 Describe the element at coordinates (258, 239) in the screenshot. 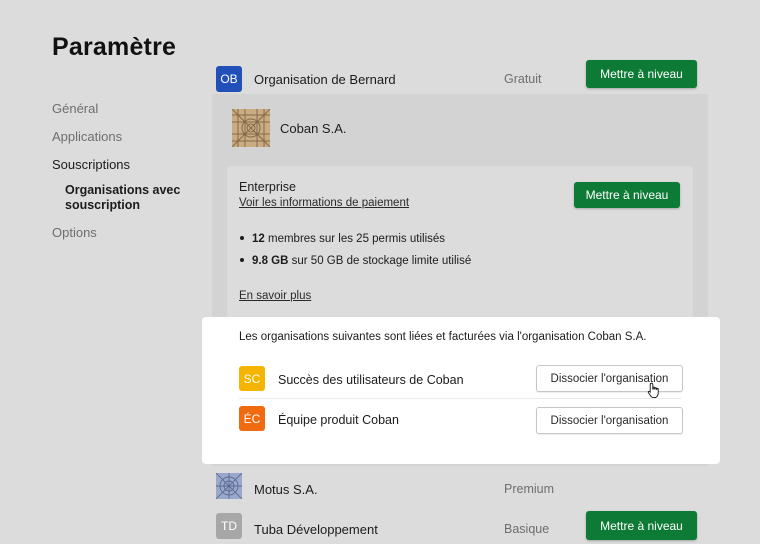

I see `usage-members-count: 12` at that location.